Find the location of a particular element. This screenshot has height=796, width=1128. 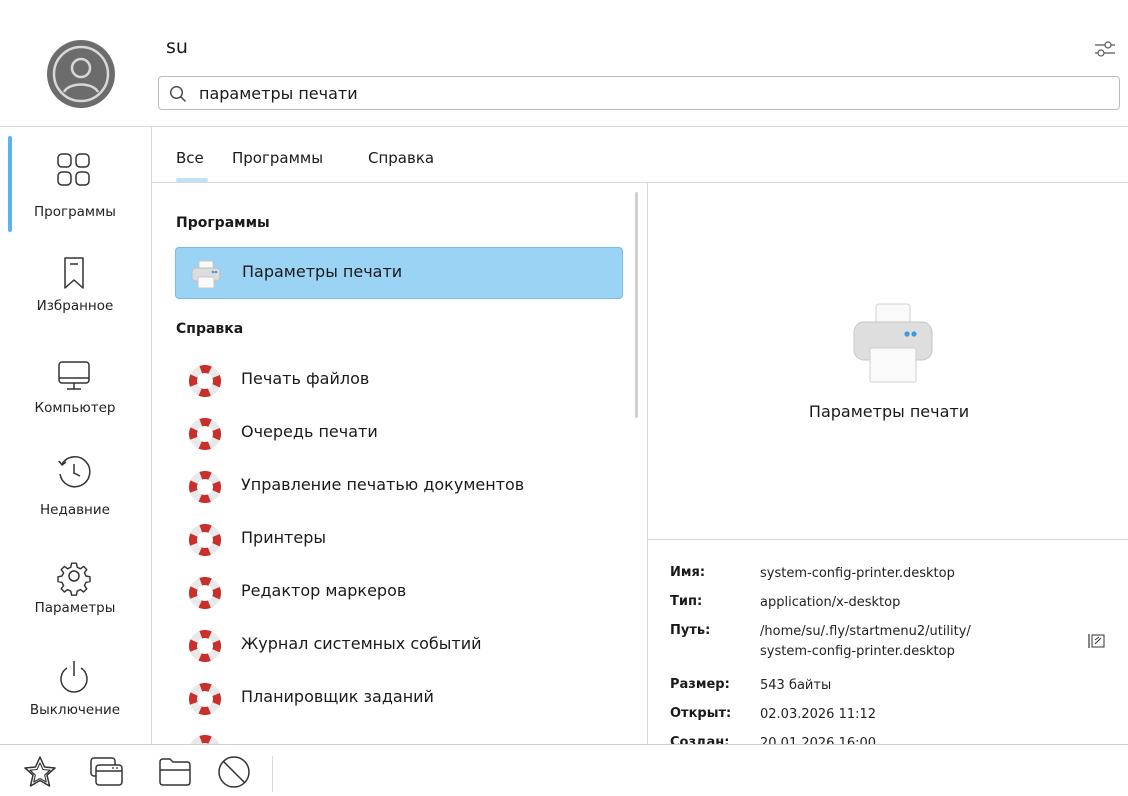

sidebar-item-label: Компьютер is located at coordinates (75, 408).